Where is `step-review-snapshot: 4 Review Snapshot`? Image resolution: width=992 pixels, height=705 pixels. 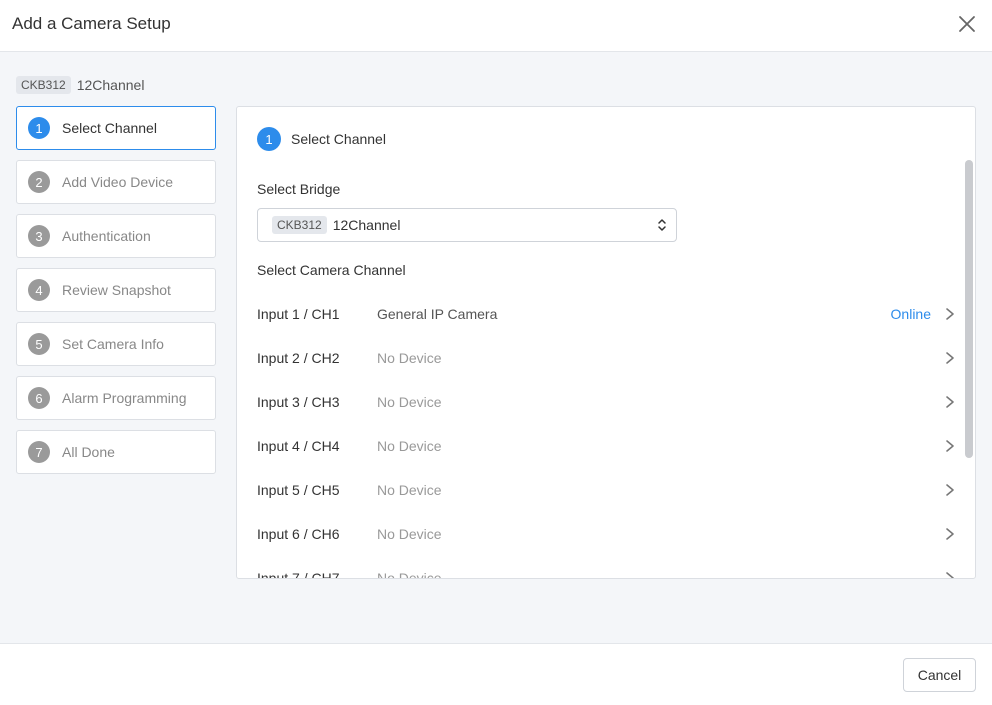 step-review-snapshot: 4 Review Snapshot is located at coordinates (116, 290).